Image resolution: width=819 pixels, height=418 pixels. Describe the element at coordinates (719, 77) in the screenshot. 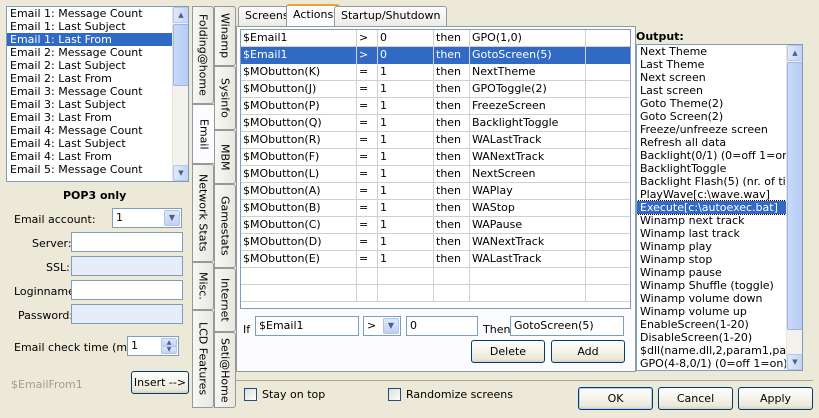

I see `output-item: Next screen` at that location.